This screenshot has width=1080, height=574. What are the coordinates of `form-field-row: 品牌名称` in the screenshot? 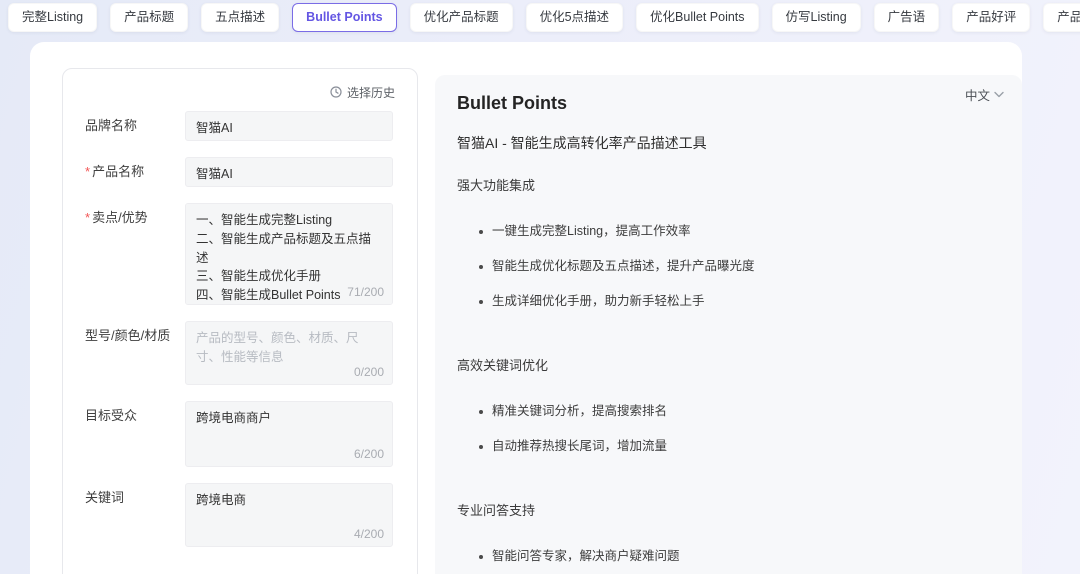 It's located at (240, 126).